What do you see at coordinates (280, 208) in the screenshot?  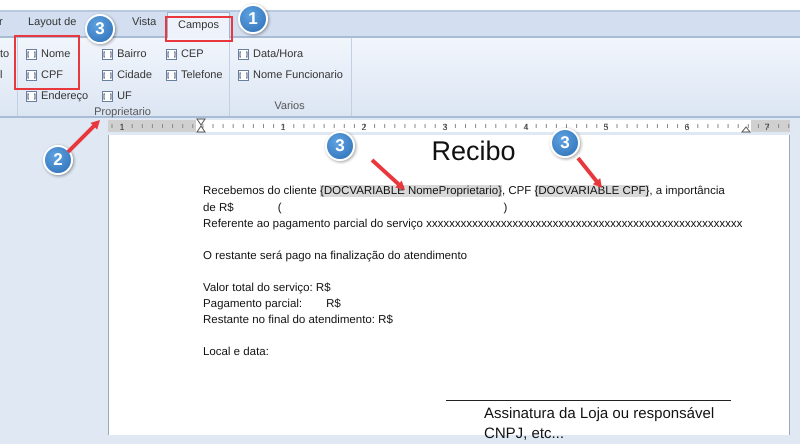 I see `parenthesis: (` at bounding box center [280, 208].